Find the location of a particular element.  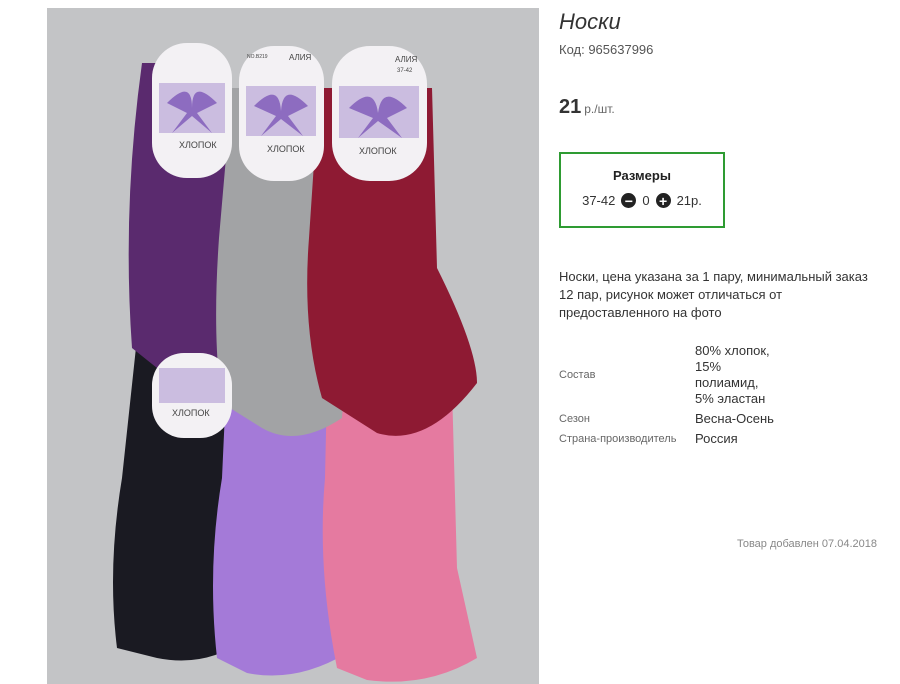

label-material-2: ХЛОПОК is located at coordinates (286, 149).